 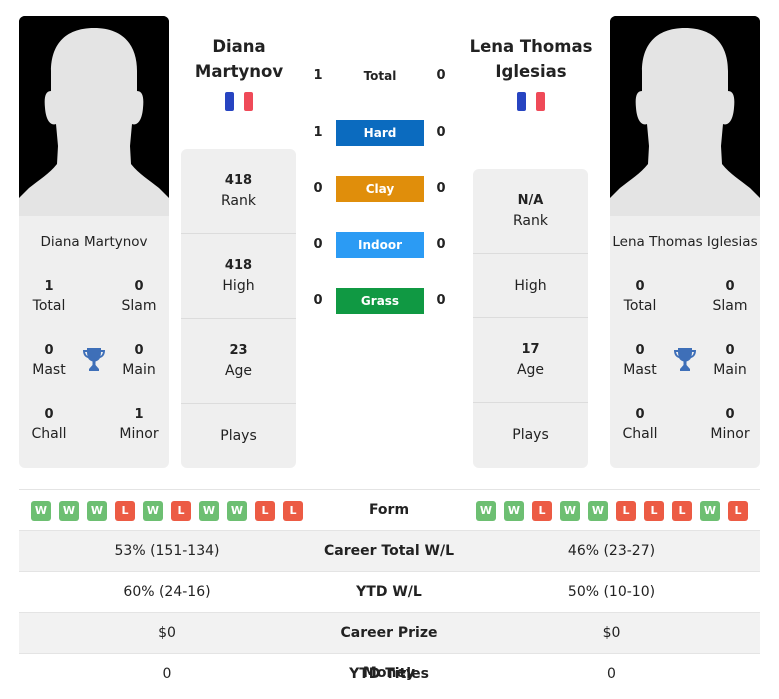 I want to click on surface-badge-clay: Clay, so click(x=380, y=189).